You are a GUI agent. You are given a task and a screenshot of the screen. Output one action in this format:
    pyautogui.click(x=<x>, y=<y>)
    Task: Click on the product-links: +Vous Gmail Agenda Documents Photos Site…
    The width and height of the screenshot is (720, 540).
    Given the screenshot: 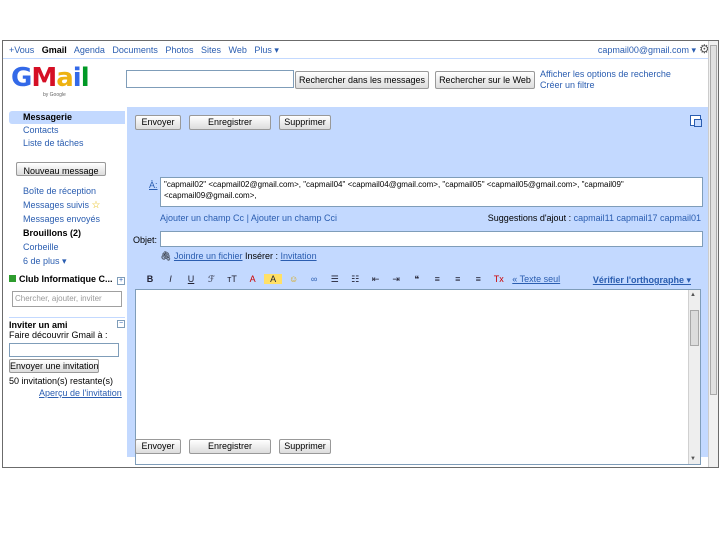 What is the action you would take?
    pyautogui.click(x=146, y=50)
    